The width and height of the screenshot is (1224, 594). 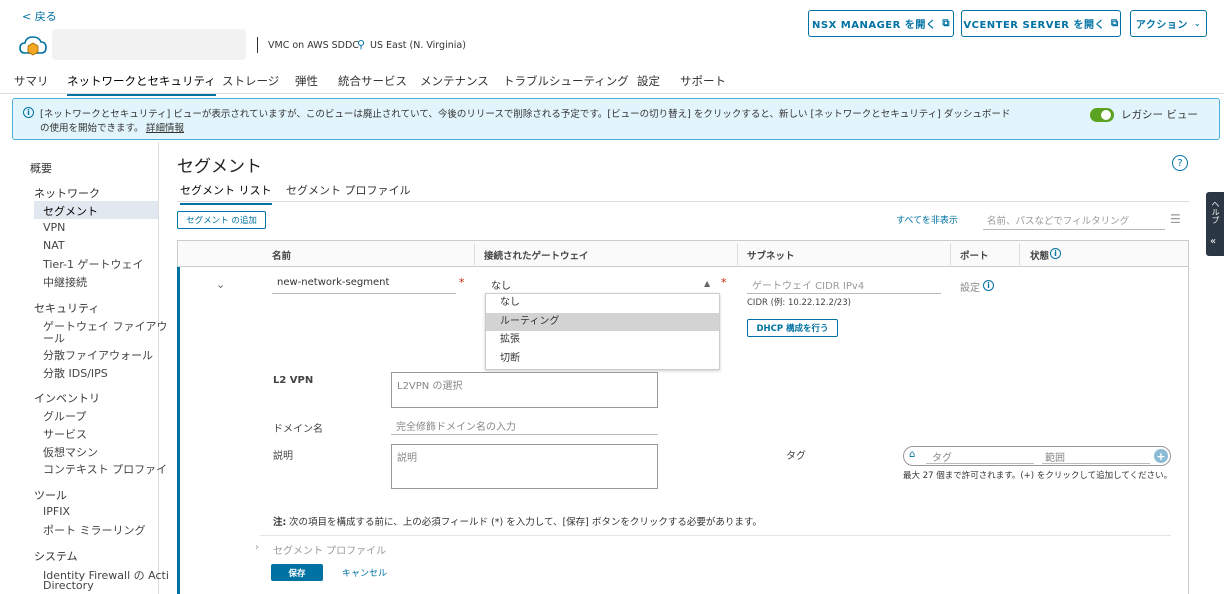 I want to click on filter-icon: ☰, so click(x=1175, y=219).